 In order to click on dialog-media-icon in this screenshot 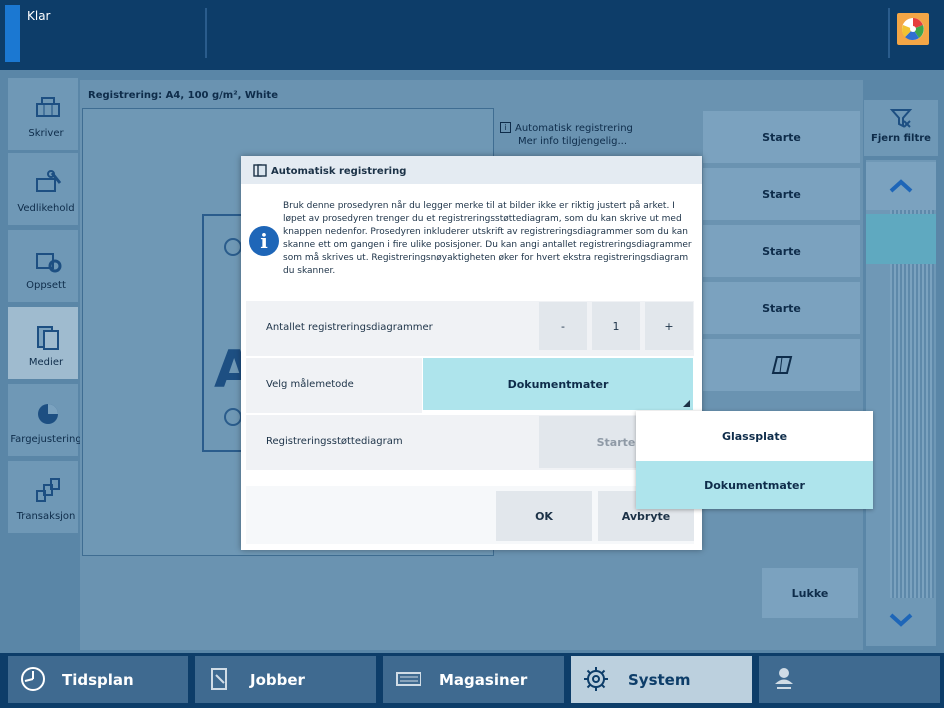, I will do `click(260, 170)`.